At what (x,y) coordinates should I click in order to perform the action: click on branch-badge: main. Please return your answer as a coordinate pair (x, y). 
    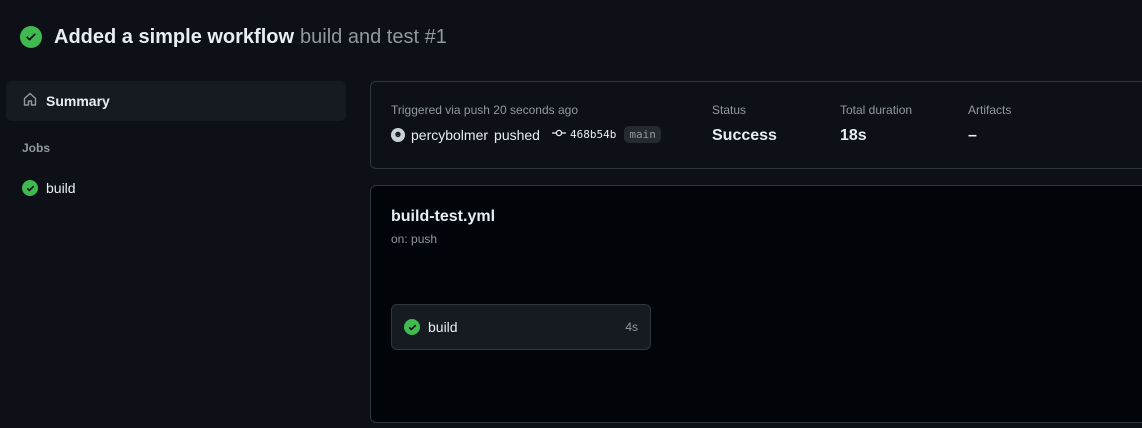
    Looking at the image, I should click on (642, 134).